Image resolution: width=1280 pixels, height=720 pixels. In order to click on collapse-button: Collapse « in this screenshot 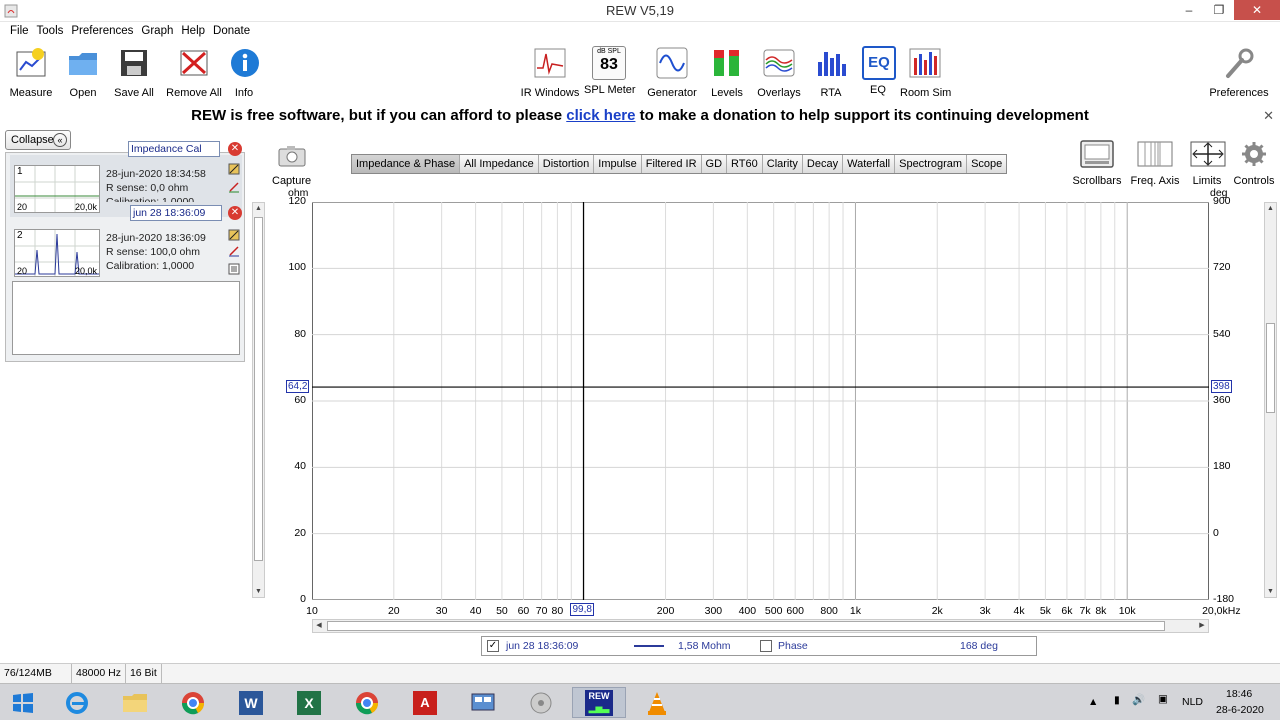, I will do `click(38, 140)`.